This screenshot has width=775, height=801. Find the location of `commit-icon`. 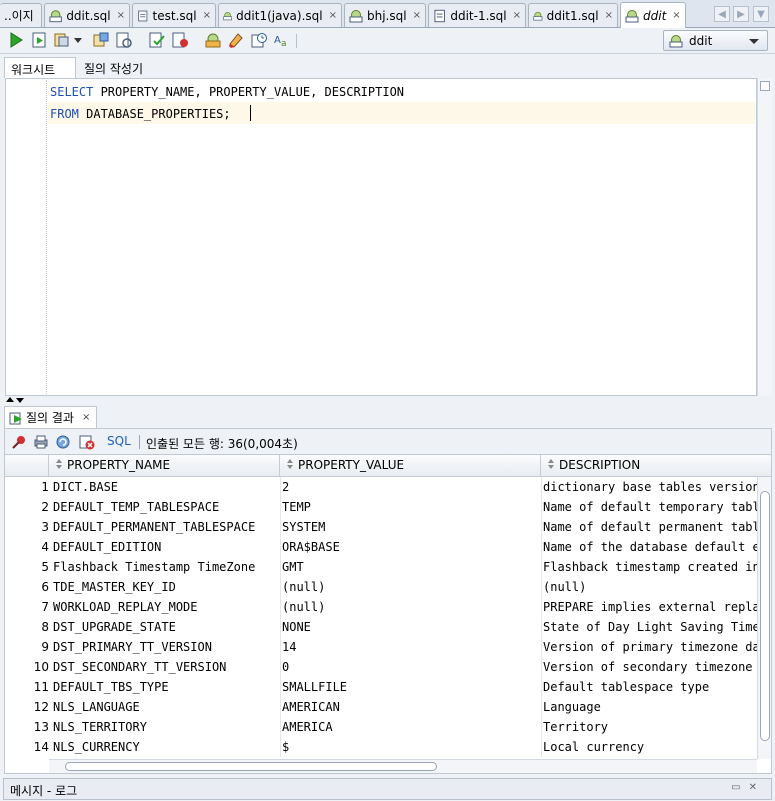

commit-icon is located at coordinates (157, 40).